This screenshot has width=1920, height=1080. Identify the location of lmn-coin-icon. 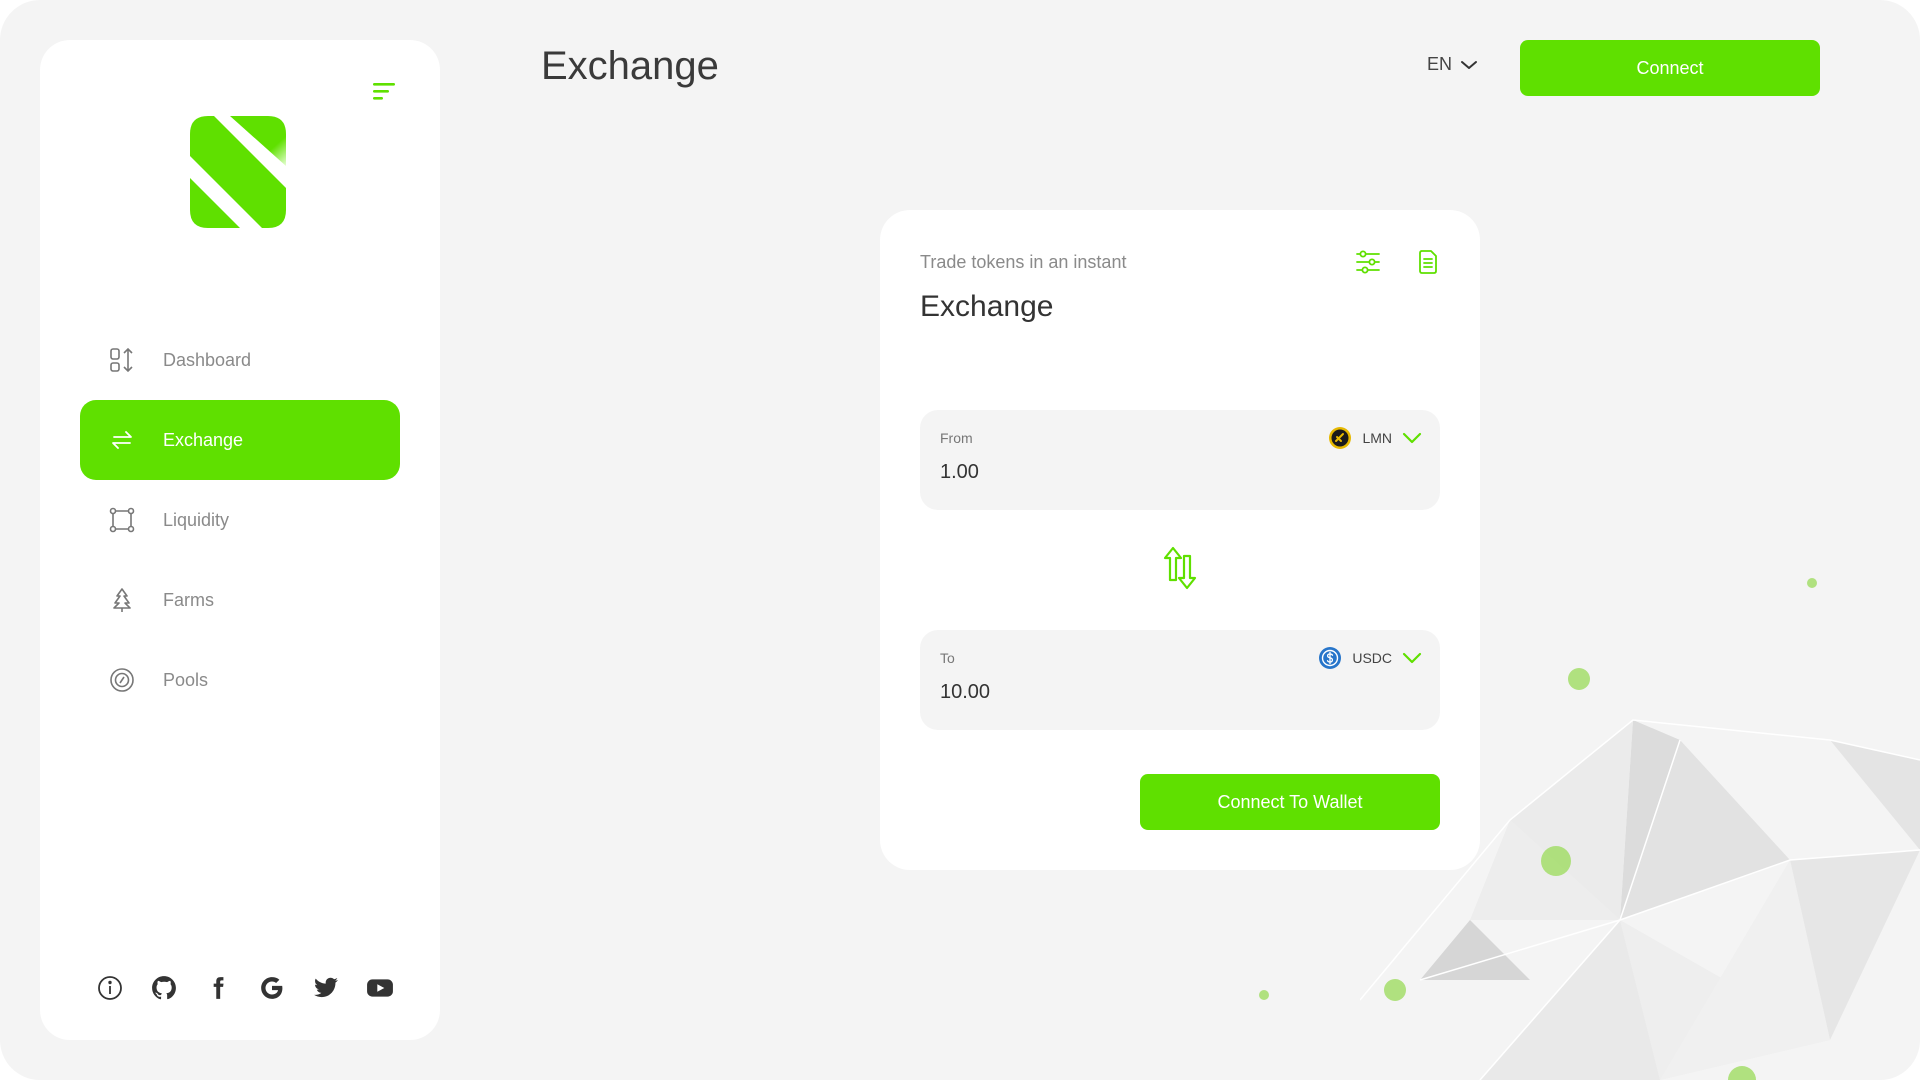
(1340, 438).